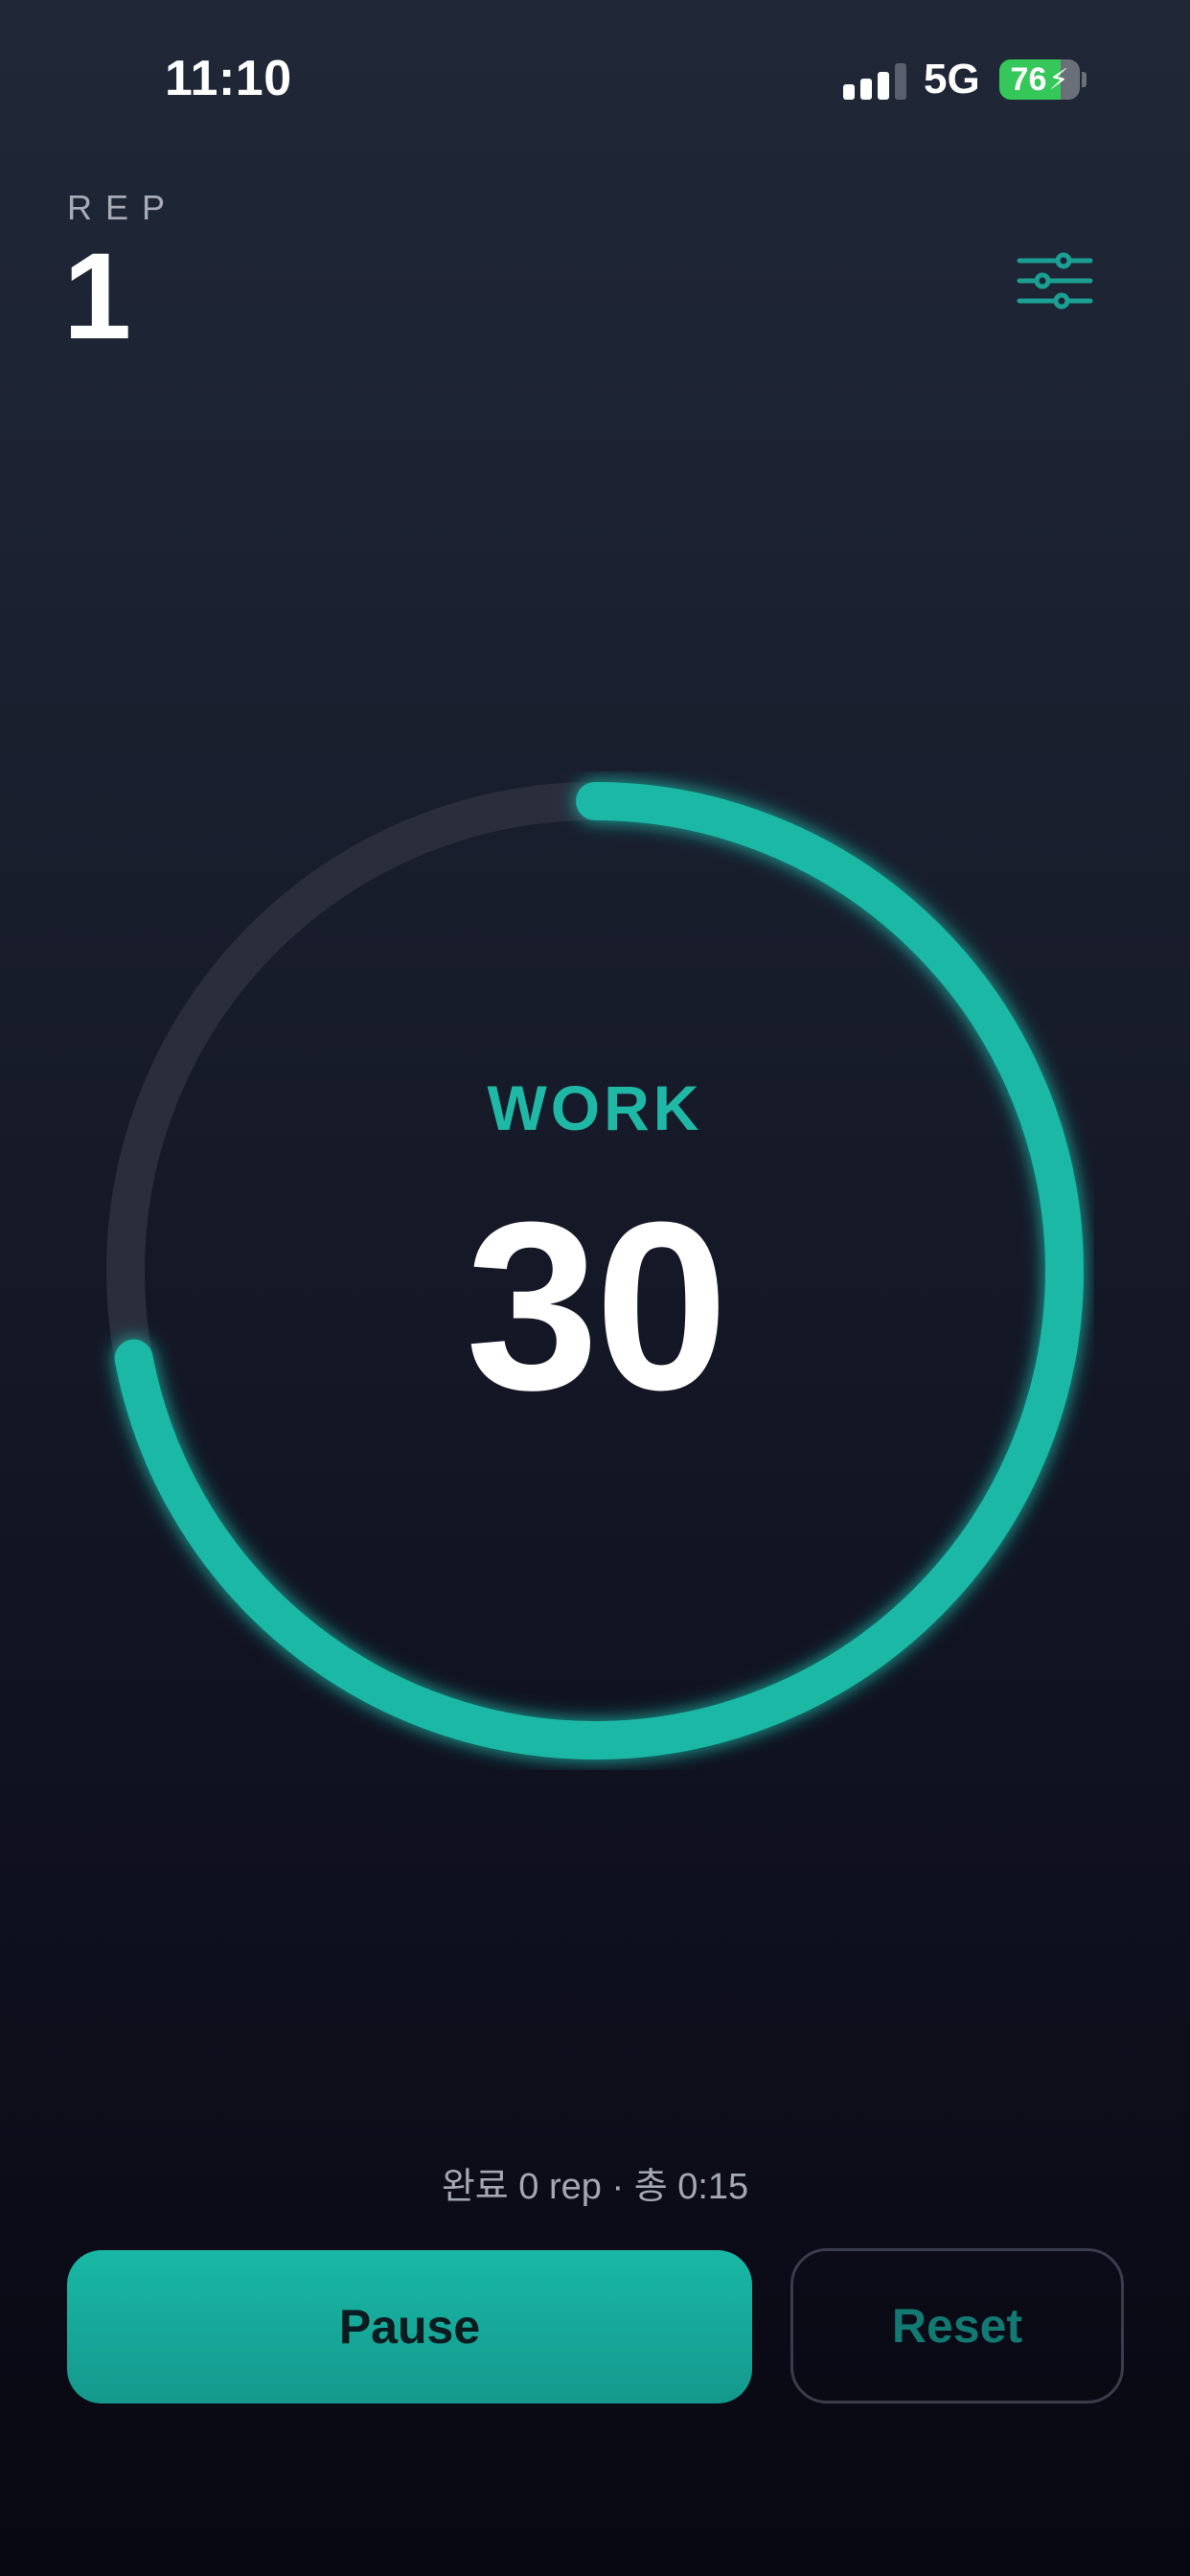  Describe the element at coordinates (595, 1107) in the screenshot. I see `phase-label: WORK` at that location.